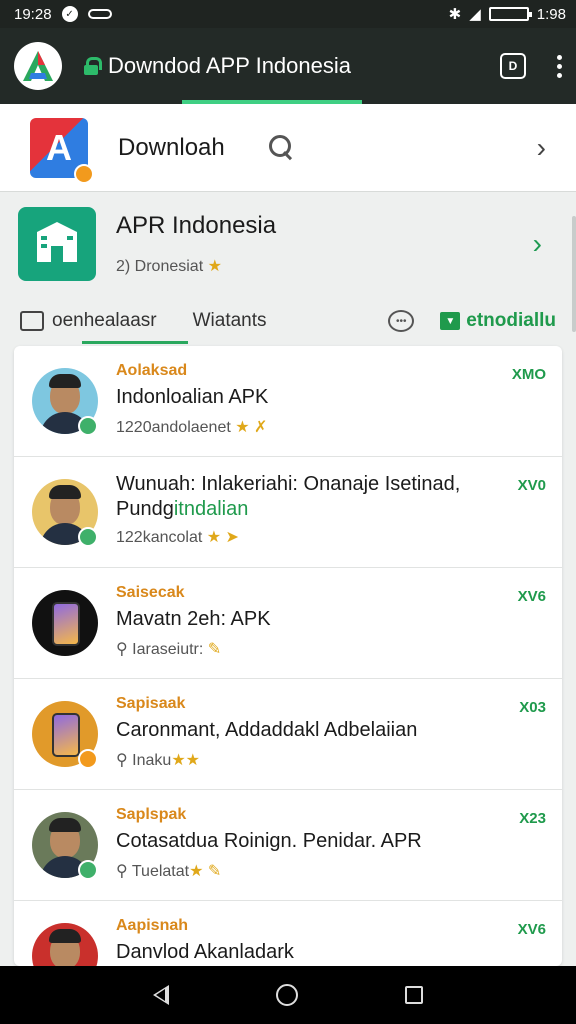  What do you see at coordinates (214, 649) in the screenshot?
I see `pencil-icon: ✎` at bounding box center [214, 649].